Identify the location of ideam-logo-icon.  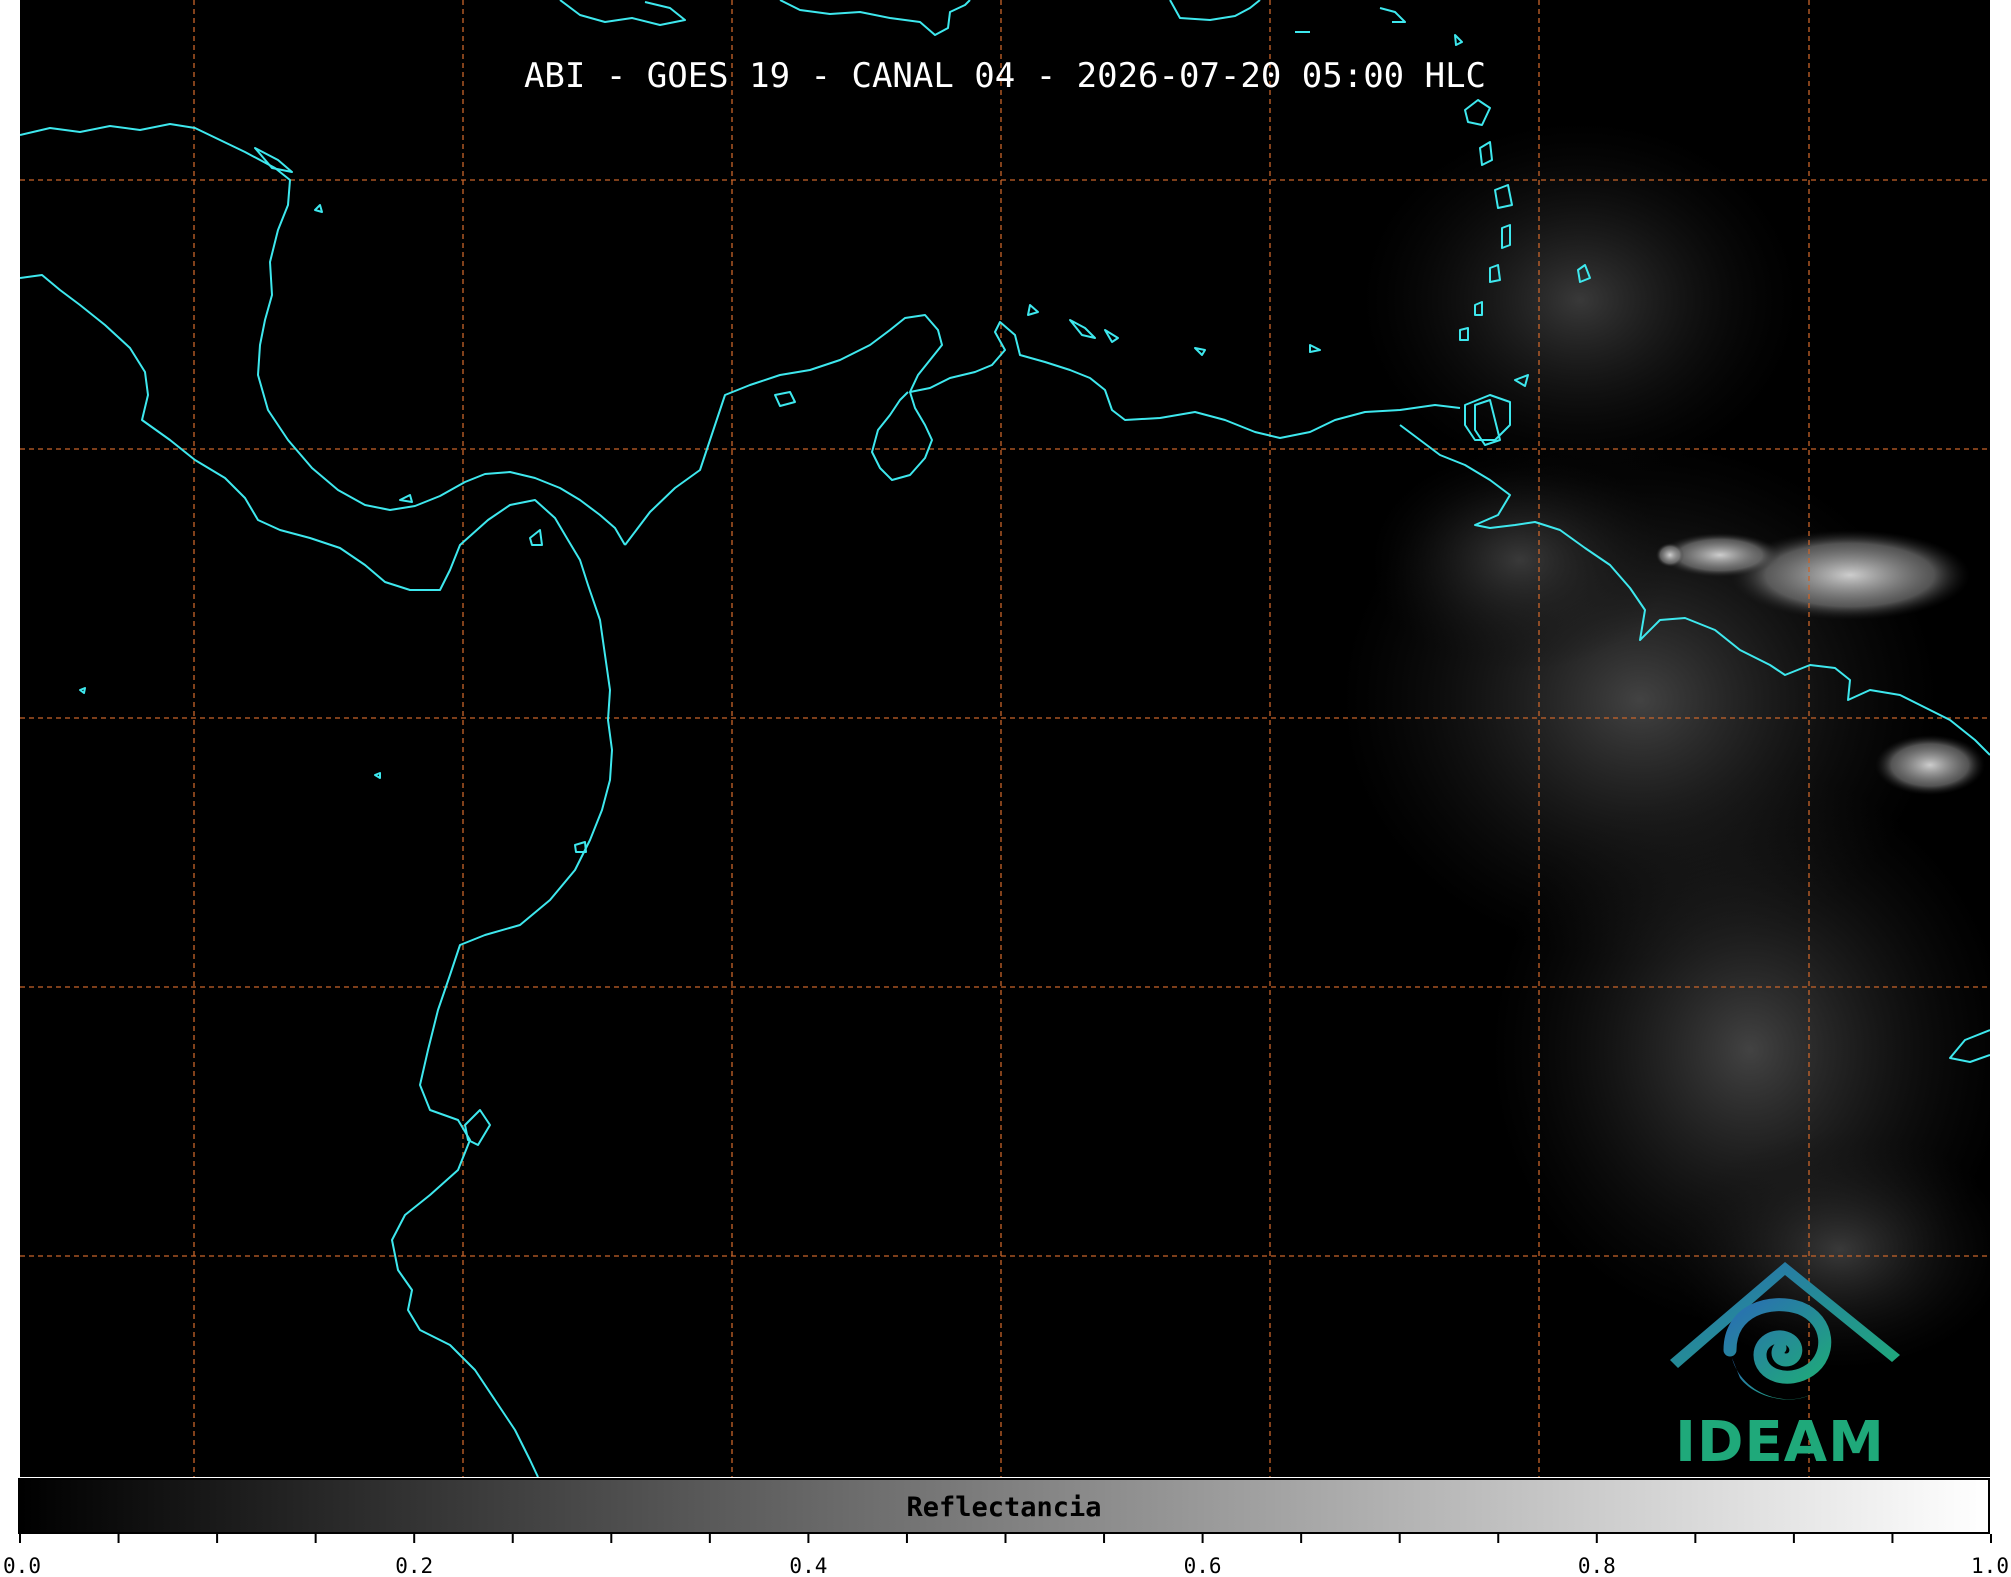
(1785, 1331).